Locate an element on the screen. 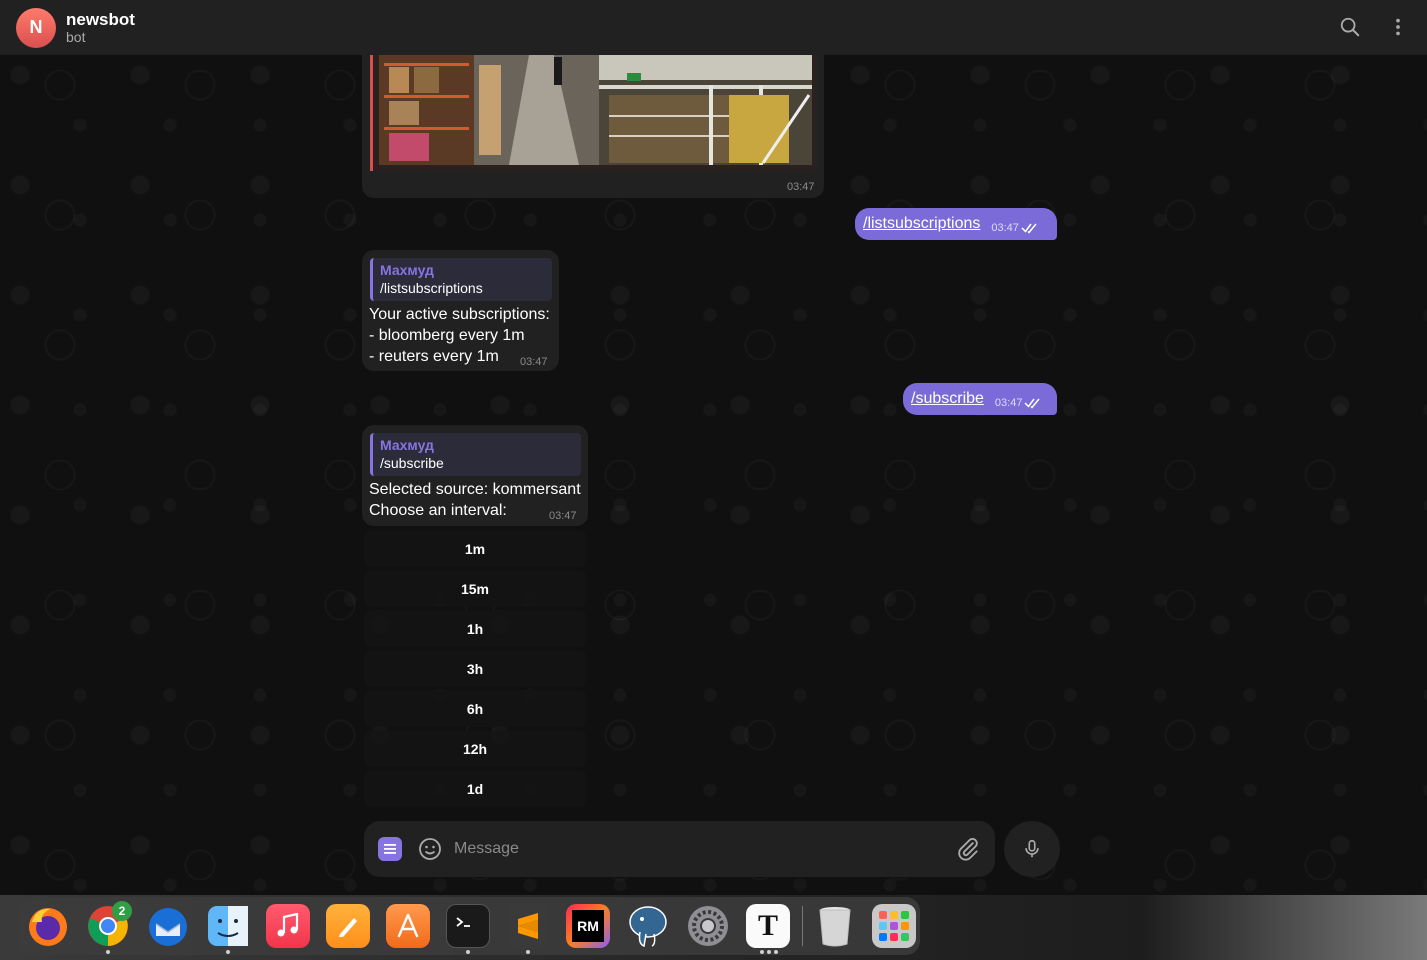 This screenshot has height=960, width=1427. typora-icon: T is located at coordinates (768, 926).